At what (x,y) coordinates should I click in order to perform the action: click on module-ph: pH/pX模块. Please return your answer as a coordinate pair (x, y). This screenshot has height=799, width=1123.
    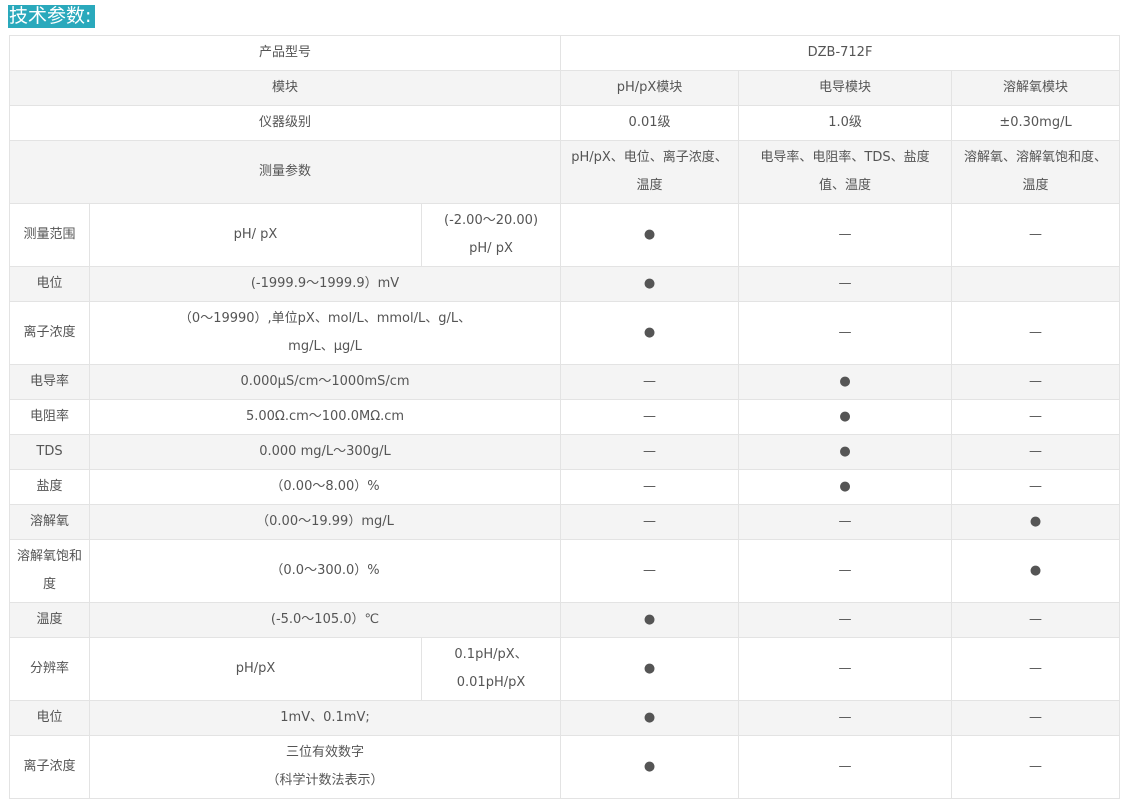
    Looking at the image, I should click on (650, 88).